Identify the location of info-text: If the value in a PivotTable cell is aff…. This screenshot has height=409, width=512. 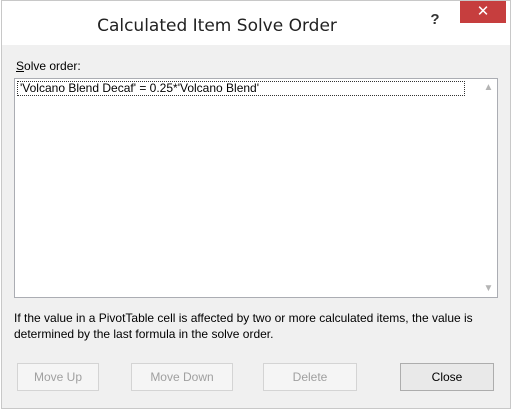
(243, 326).